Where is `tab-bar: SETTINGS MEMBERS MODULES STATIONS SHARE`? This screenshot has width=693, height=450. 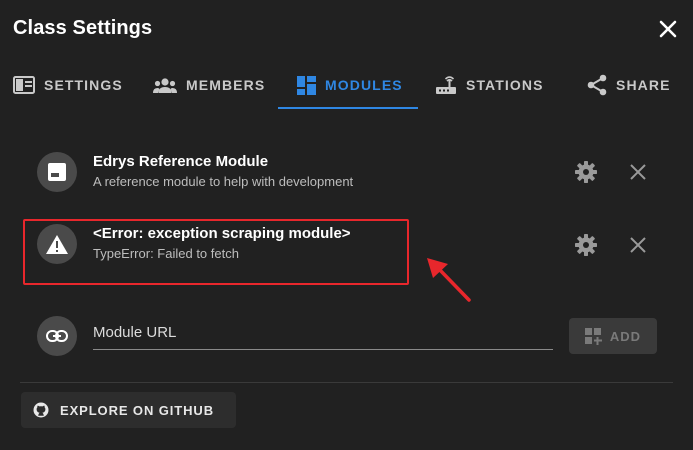
tab-bar: SETTINGS MEMBERS MODULES STATIONS SHARE is located at coordinates (346, 85).